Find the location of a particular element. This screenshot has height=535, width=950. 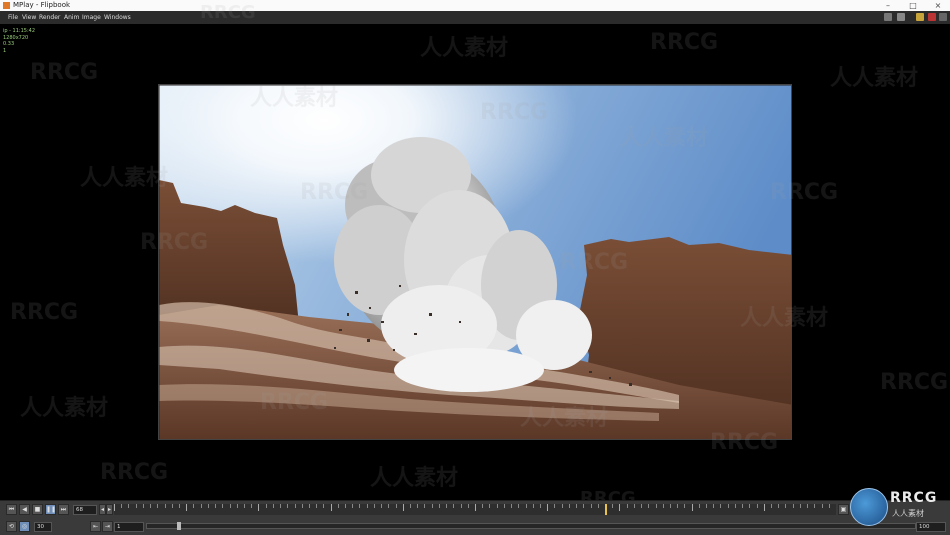

current-frame-field: 68 is located at coordinates (85, 510).